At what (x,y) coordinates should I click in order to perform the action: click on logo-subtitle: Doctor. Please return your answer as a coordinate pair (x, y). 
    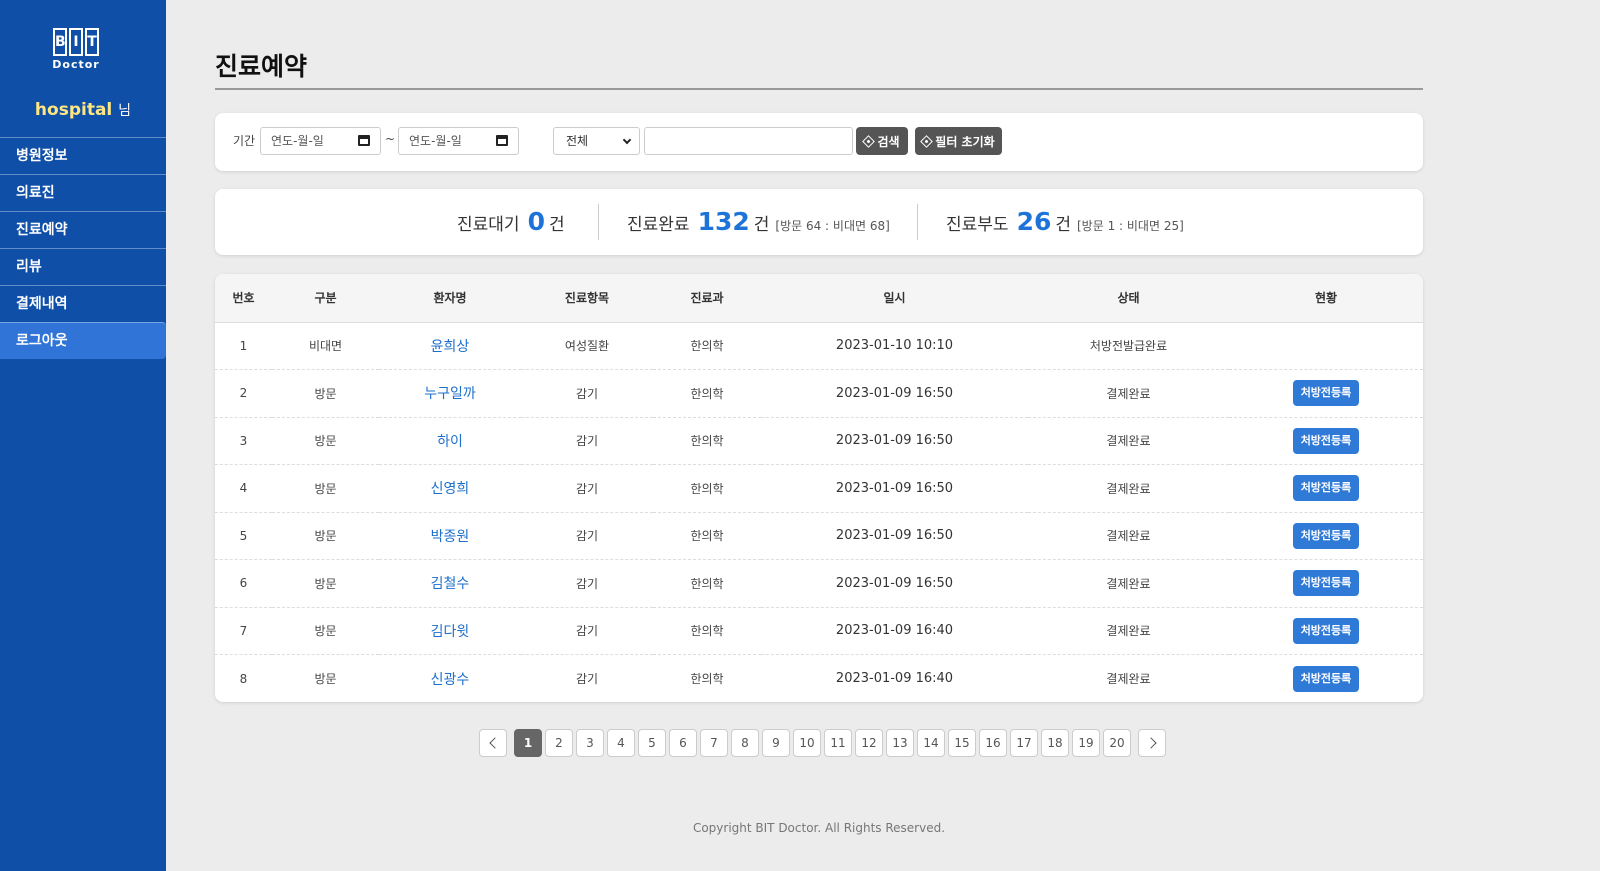
    Looking at the image, I should click on (76, 64).